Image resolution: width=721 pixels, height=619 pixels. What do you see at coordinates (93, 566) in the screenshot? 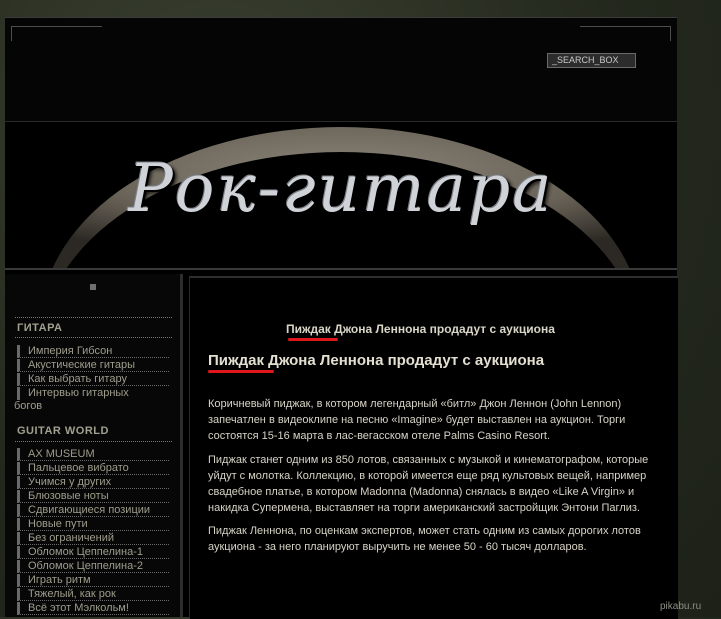
I see `sidebar-item-zeppelin-2: Обломок Цеппелина-2` at bounding box center [93, 566].